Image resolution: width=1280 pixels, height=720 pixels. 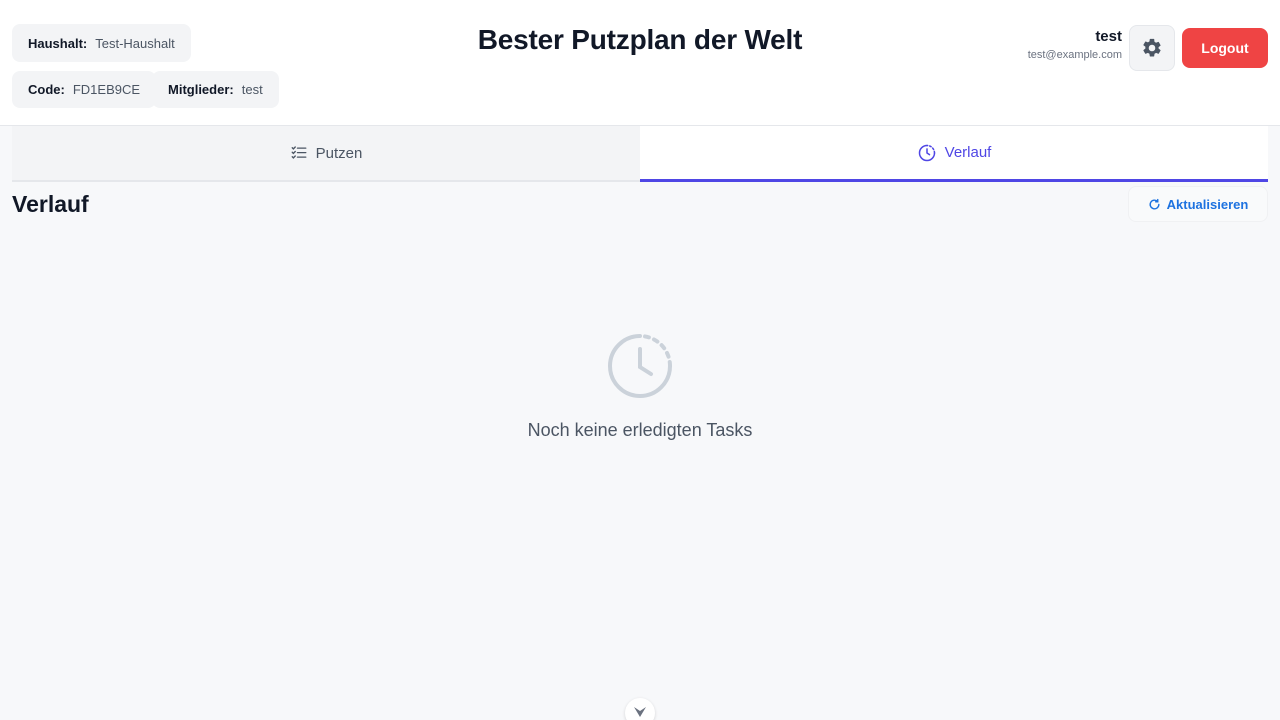 I want to click on code-label: Code:, so click(x=46, y=89).